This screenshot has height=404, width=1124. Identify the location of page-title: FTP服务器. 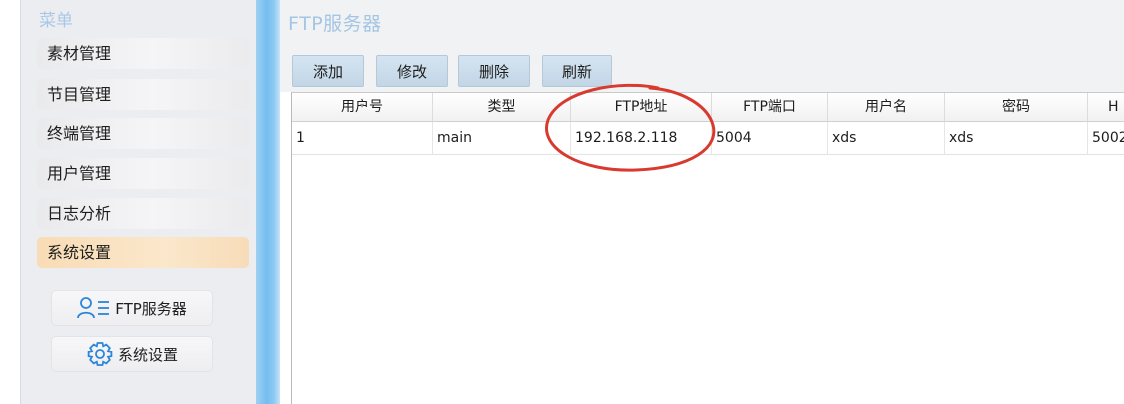
(335, 24).